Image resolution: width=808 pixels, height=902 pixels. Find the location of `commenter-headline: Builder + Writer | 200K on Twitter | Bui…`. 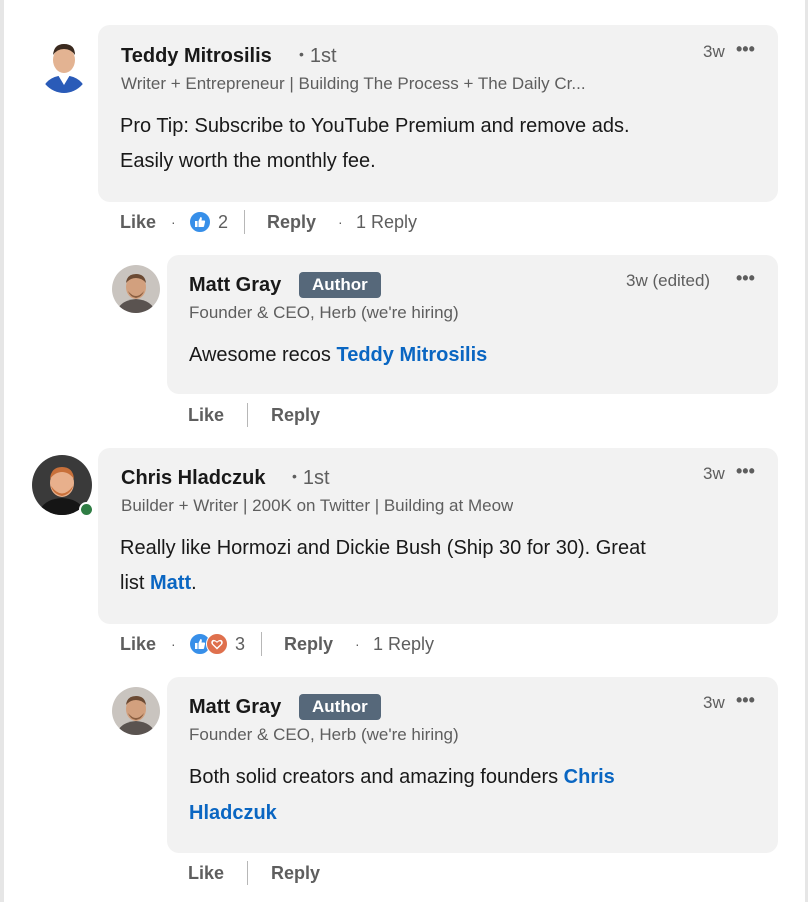

commenter-headline: Builder + Writer | 200K on Twitter | Bui… is located at coordinates (317, 505).